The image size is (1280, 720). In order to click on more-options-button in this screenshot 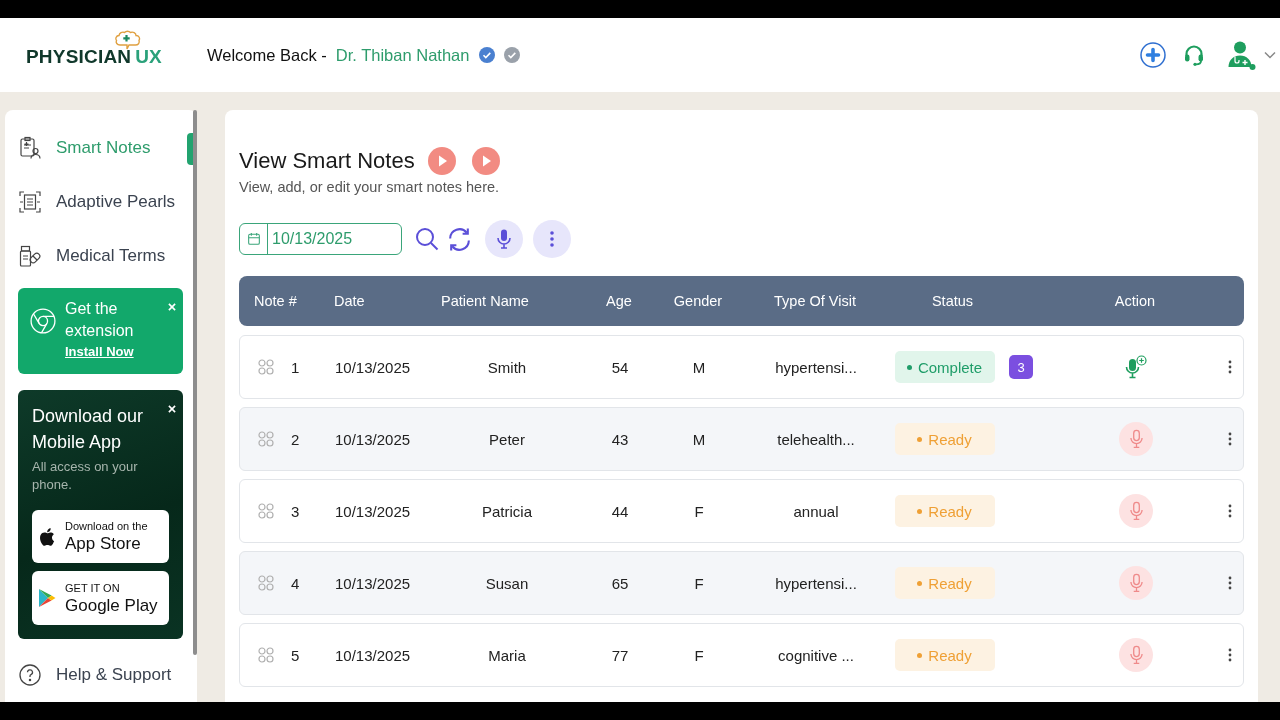, I will do `click(552, 239)`.